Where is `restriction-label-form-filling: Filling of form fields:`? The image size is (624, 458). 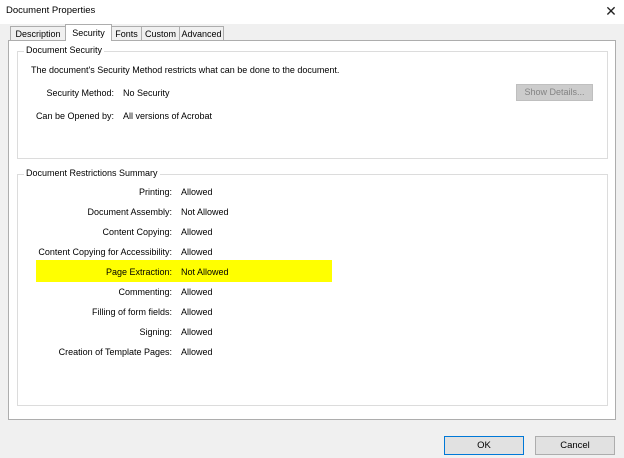
restriction-label-form-filling: Filling of form fields: is located at coordinates (131, 312).